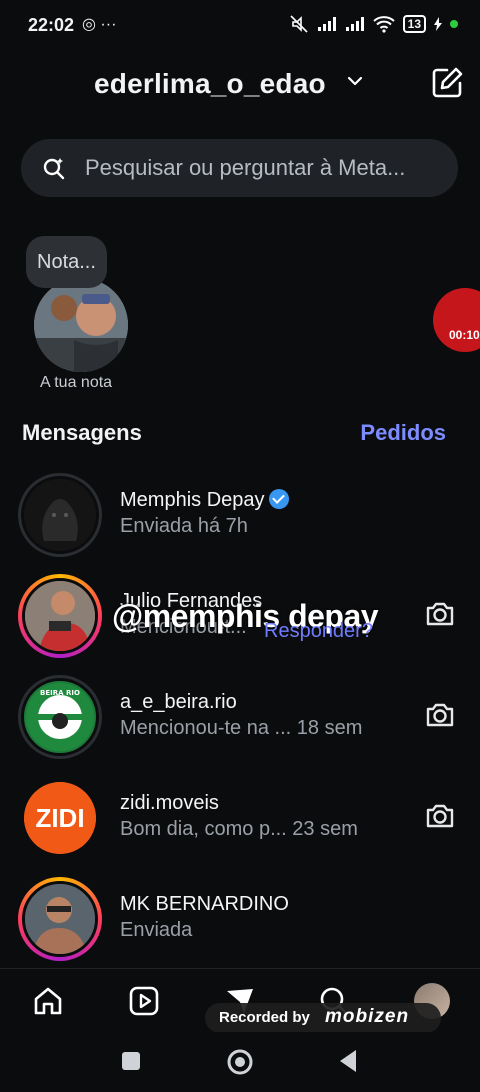  Describe the element at coordinates (82, 432) in the screenshot. I see `section-title: Mensagens` at that location.